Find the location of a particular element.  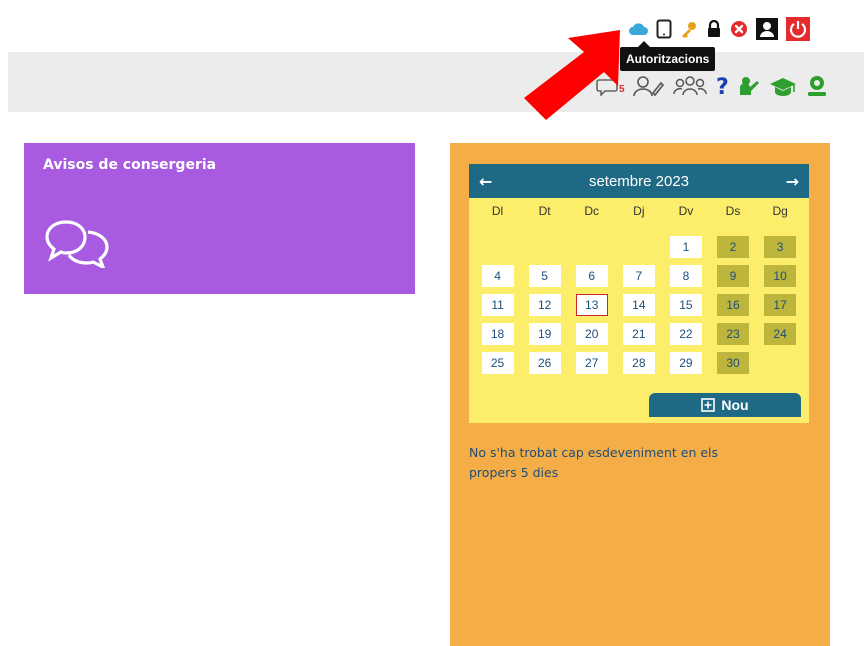

calendar-cell: 19 is located at coordinates (544, 337).